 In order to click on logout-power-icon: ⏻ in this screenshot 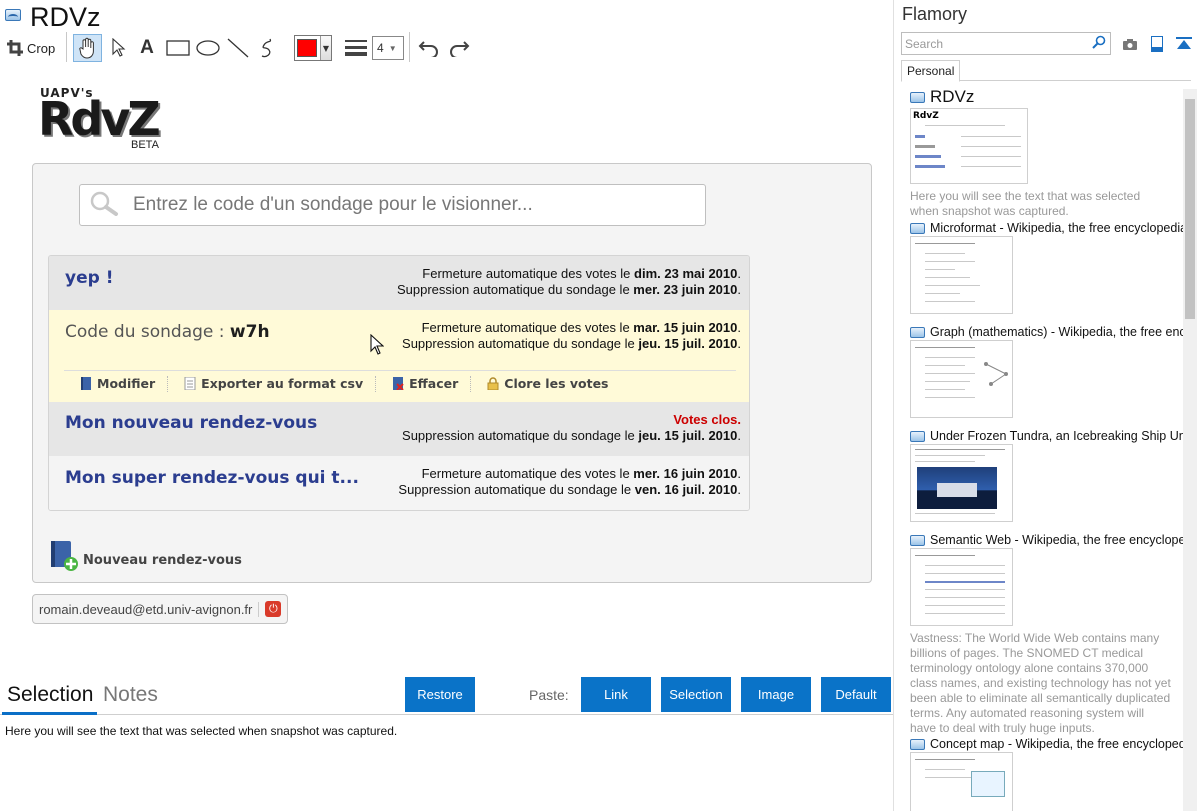, I will do `click(273, 609)`.